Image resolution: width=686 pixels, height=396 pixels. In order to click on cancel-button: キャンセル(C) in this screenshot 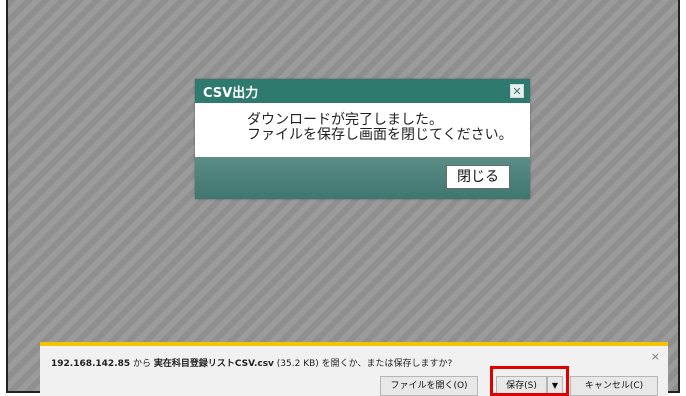, I will do `click(614, 386)`.